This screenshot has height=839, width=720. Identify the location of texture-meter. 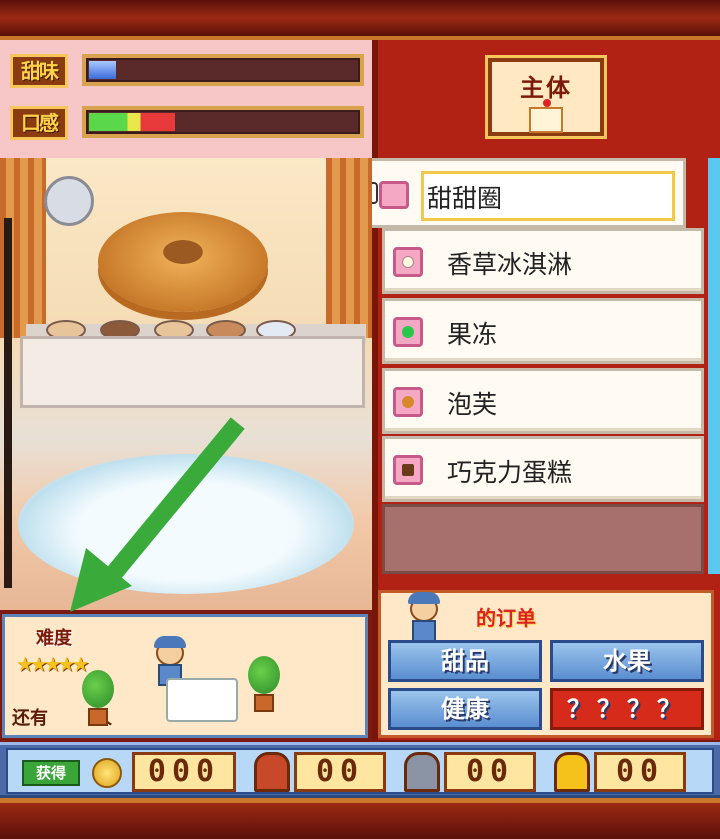
(223, 122).